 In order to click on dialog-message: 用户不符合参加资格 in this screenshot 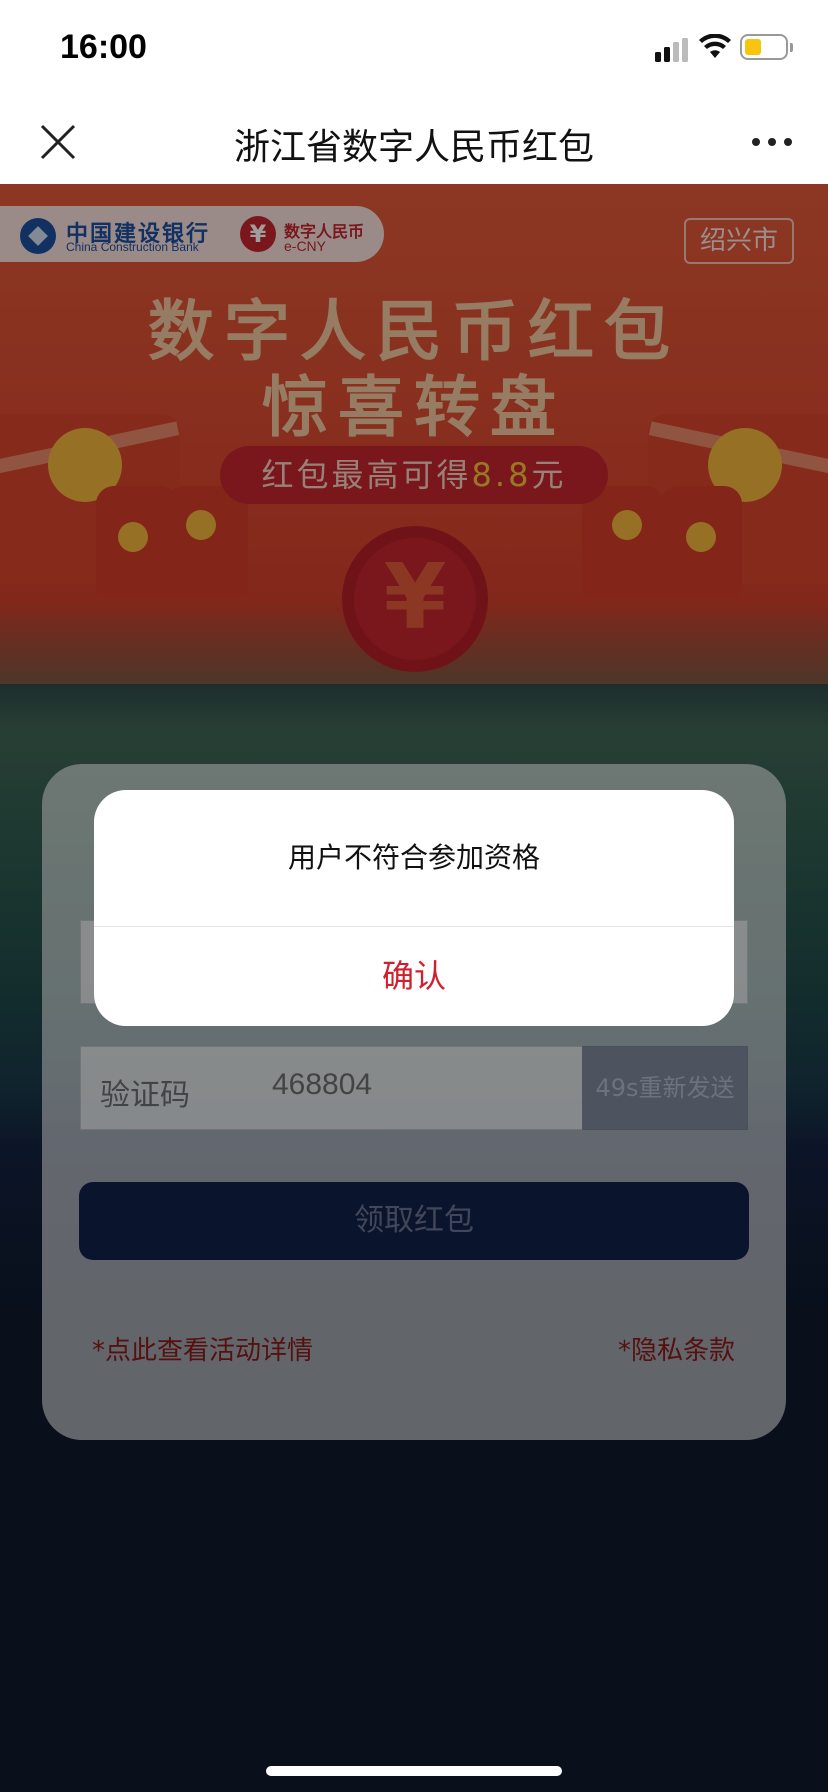, I will do `click(413, 857)`.